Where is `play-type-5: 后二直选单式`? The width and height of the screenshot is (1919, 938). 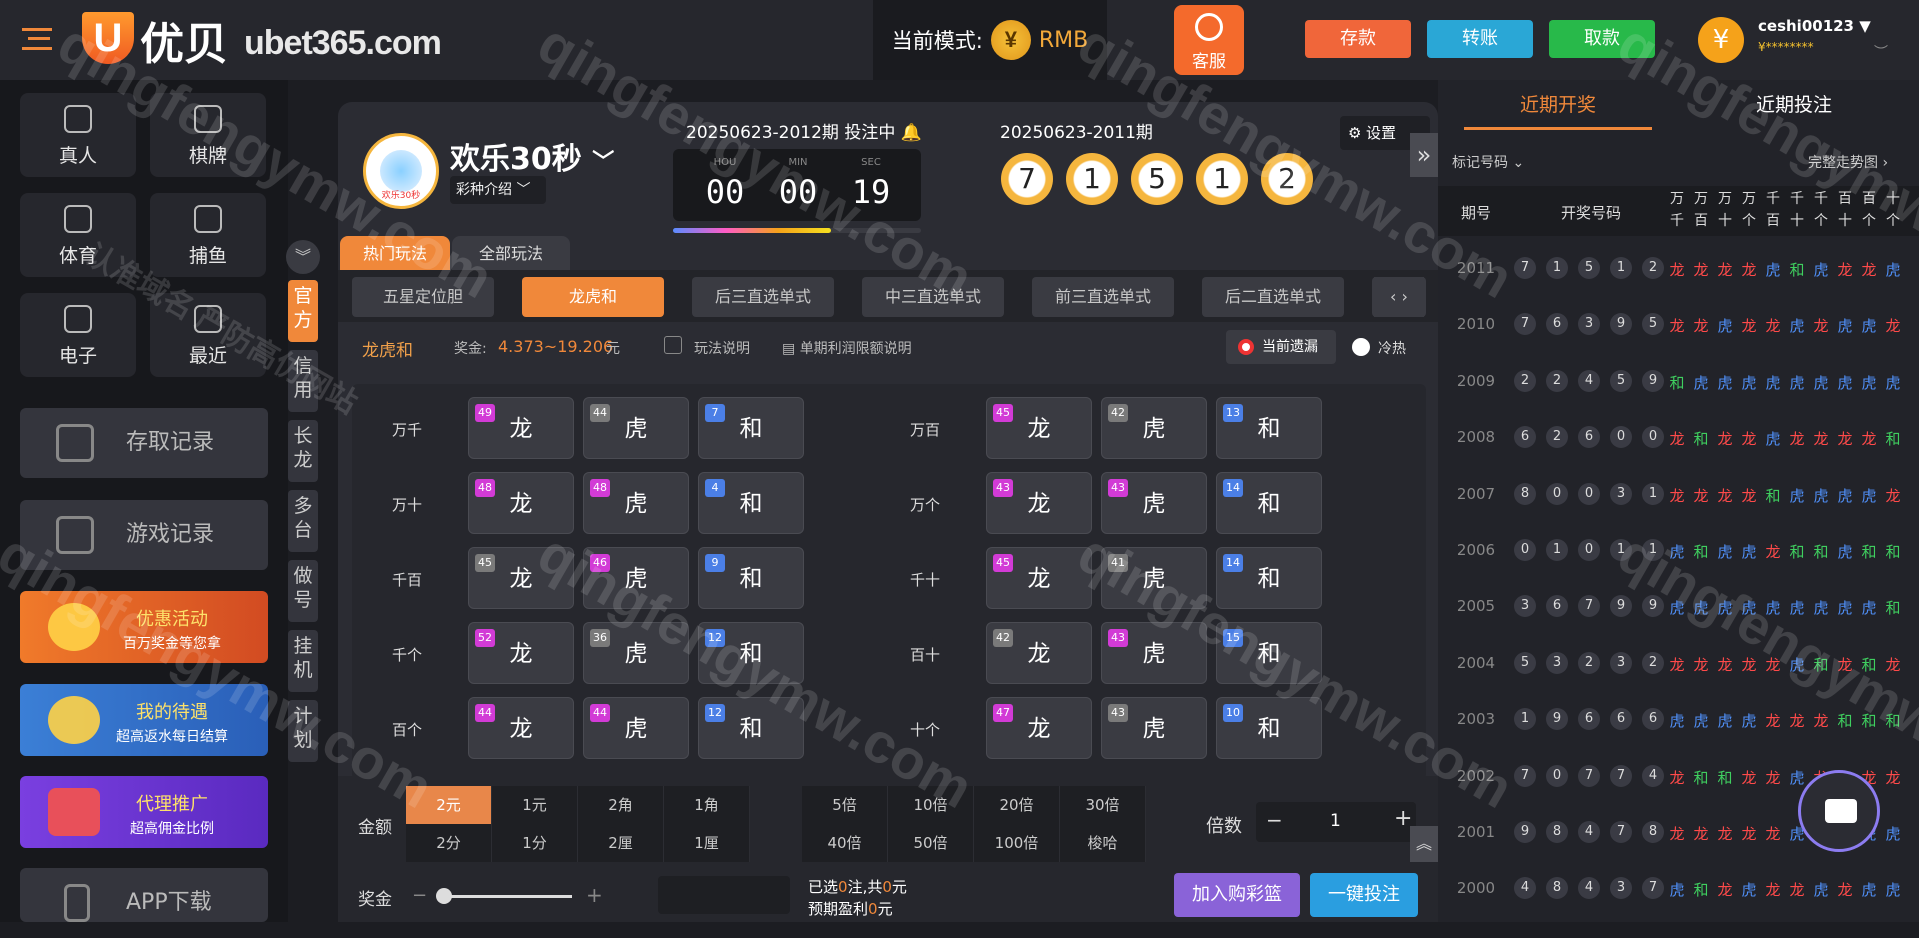
play-type-5: 后二直选单式 is located at coordinates (1273, 297).